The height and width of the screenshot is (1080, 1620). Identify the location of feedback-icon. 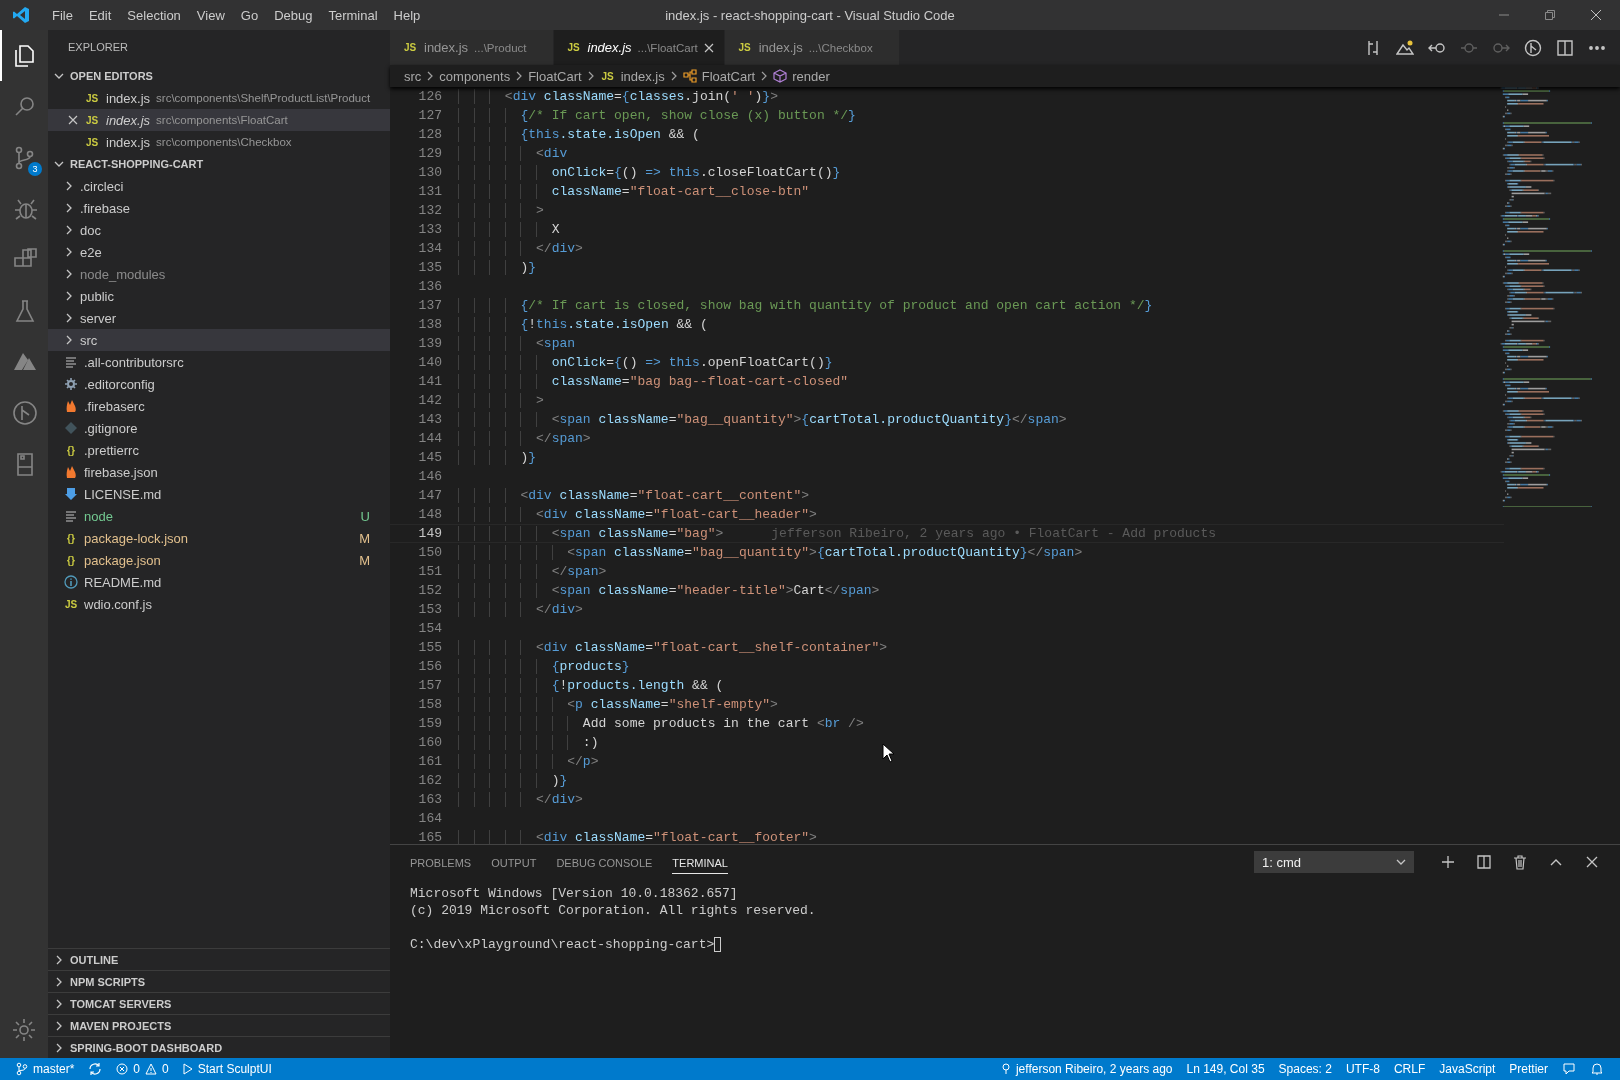
(1569, 1069).